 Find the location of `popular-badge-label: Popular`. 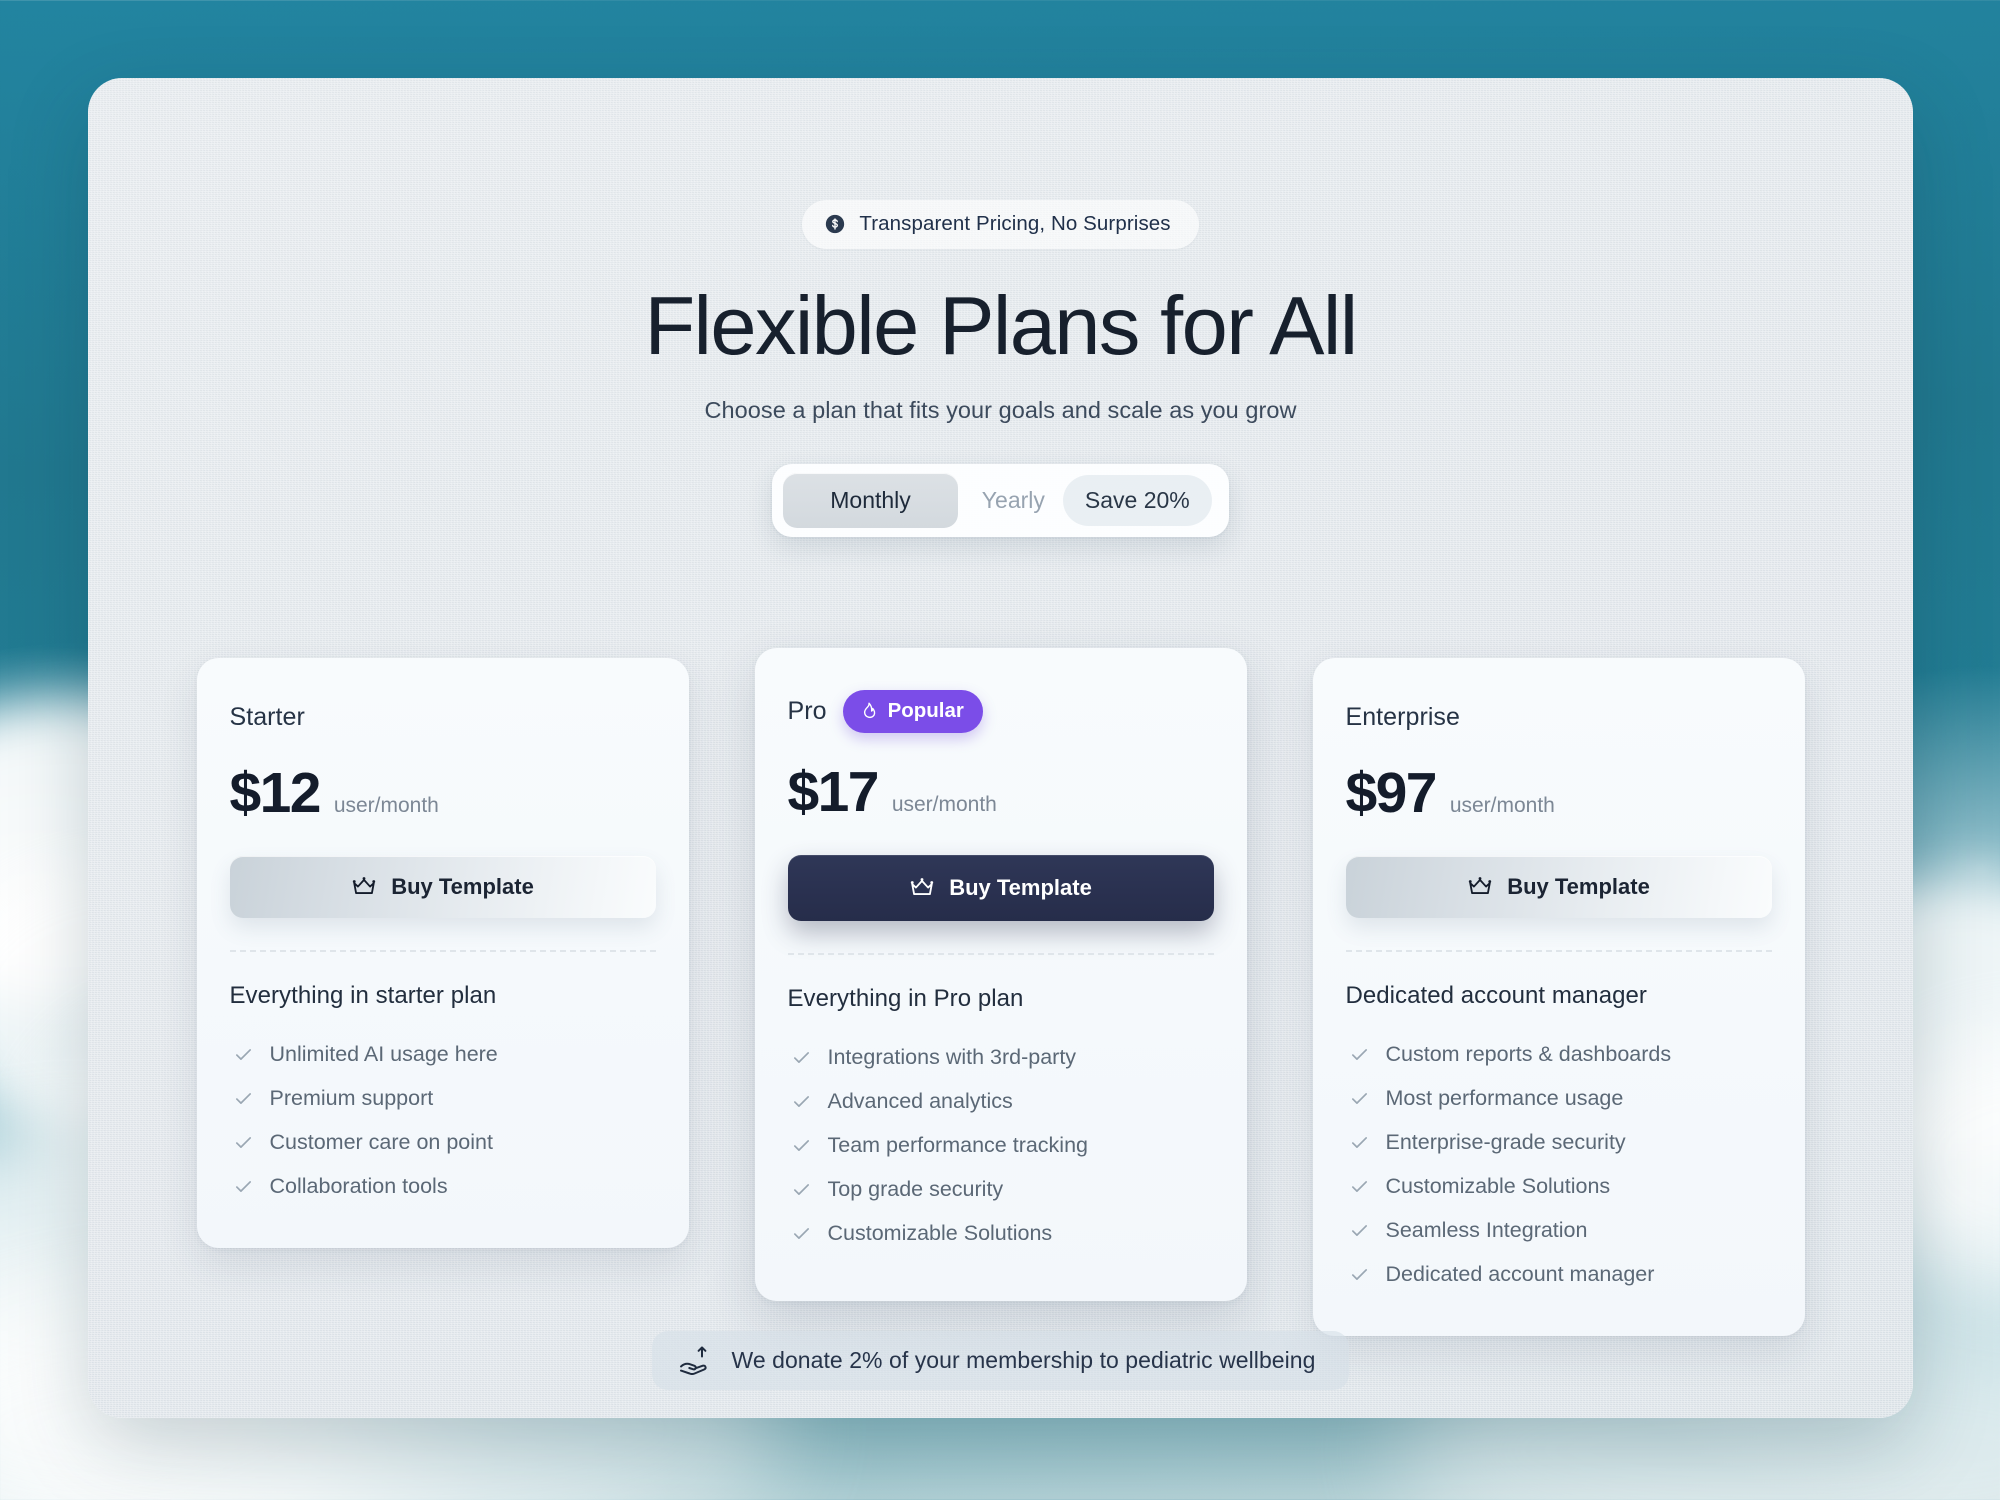

popular-badge-label: Popular is located at coordinates (925, 710).